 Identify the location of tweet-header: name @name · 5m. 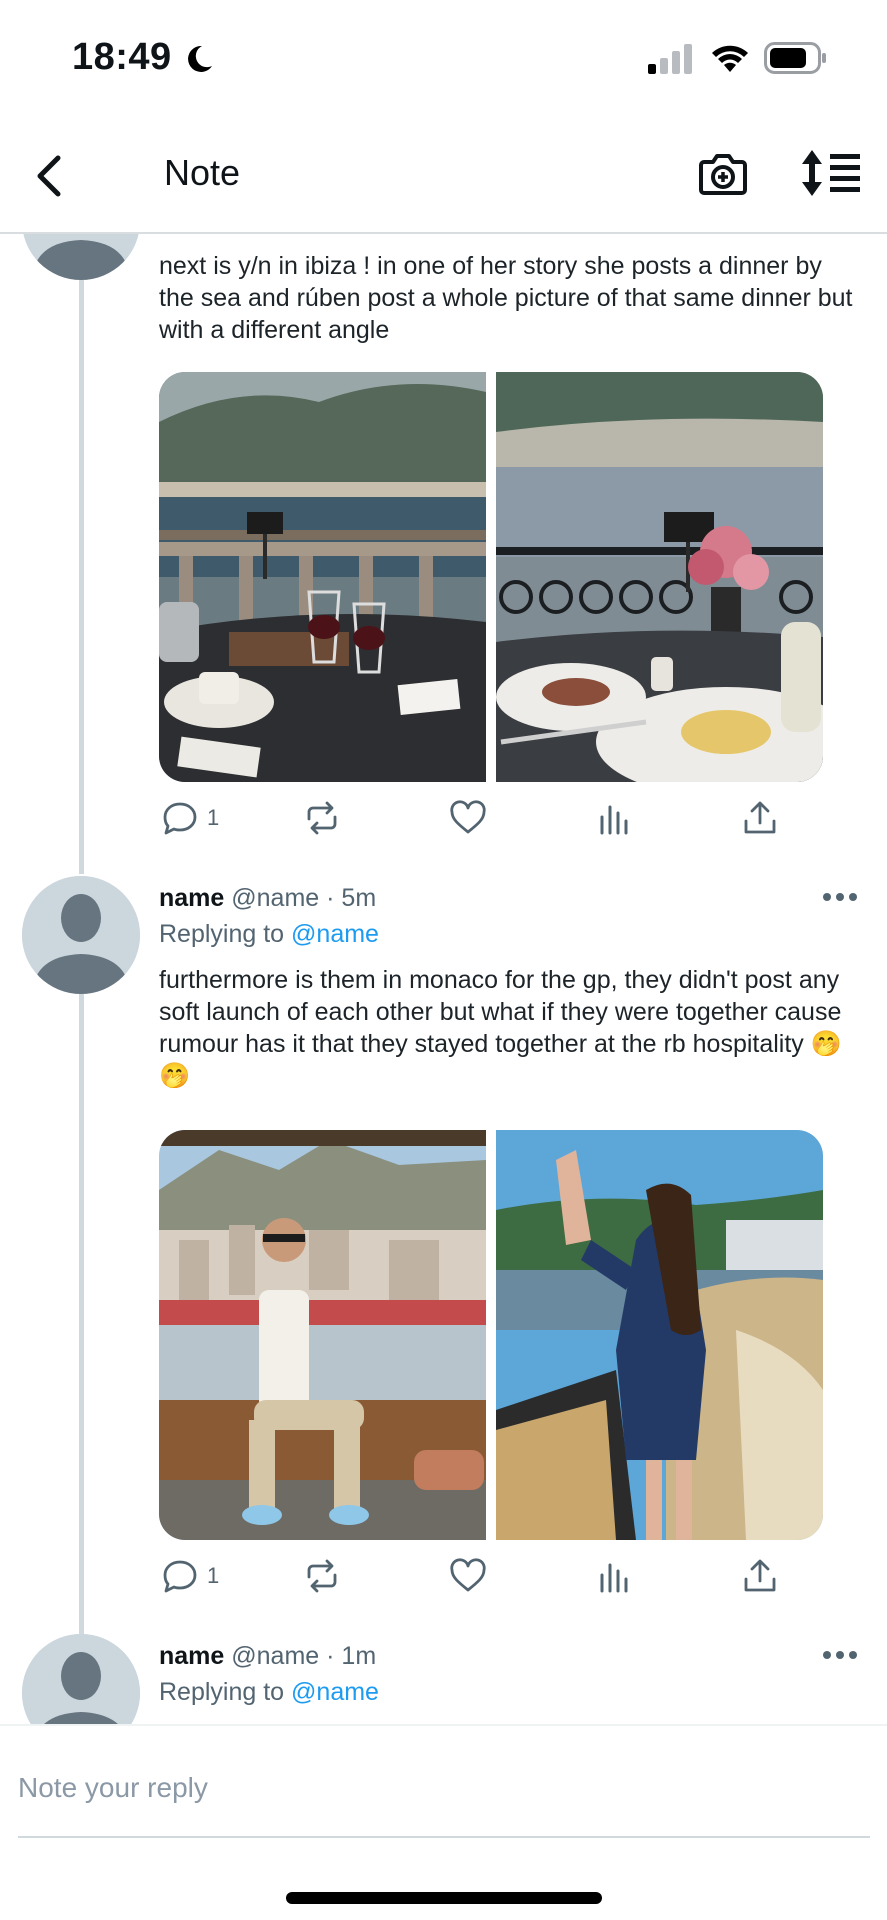
(267, 898).